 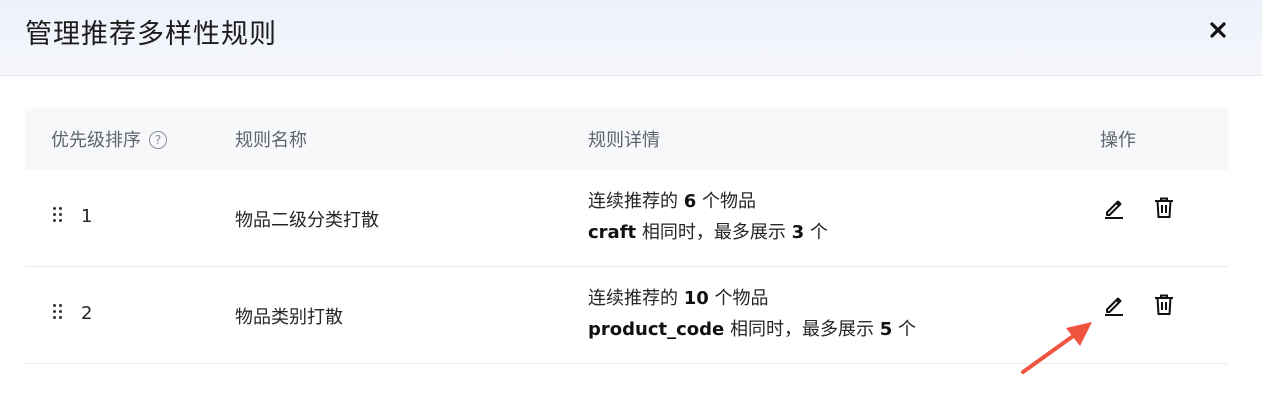 I want to click on rule-detail-line-2: product_code 相同时，最多展示 5 个, so click(x=752, y=329).